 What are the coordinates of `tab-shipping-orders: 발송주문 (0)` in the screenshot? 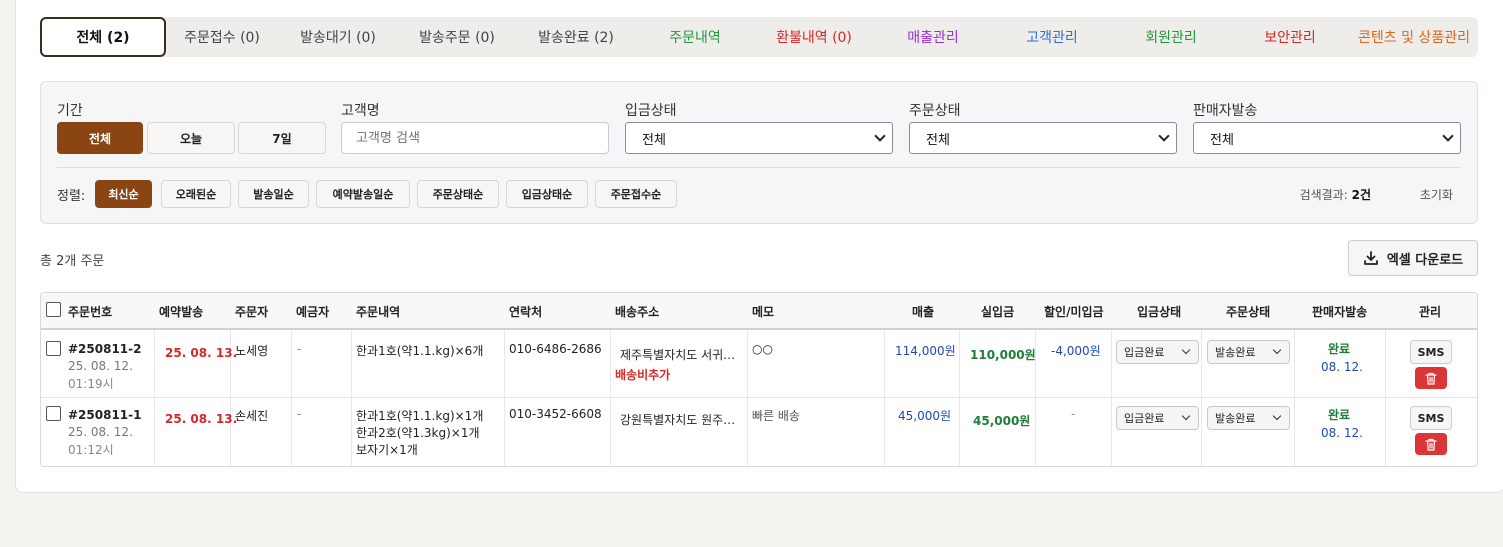 It's located at (457, 37).